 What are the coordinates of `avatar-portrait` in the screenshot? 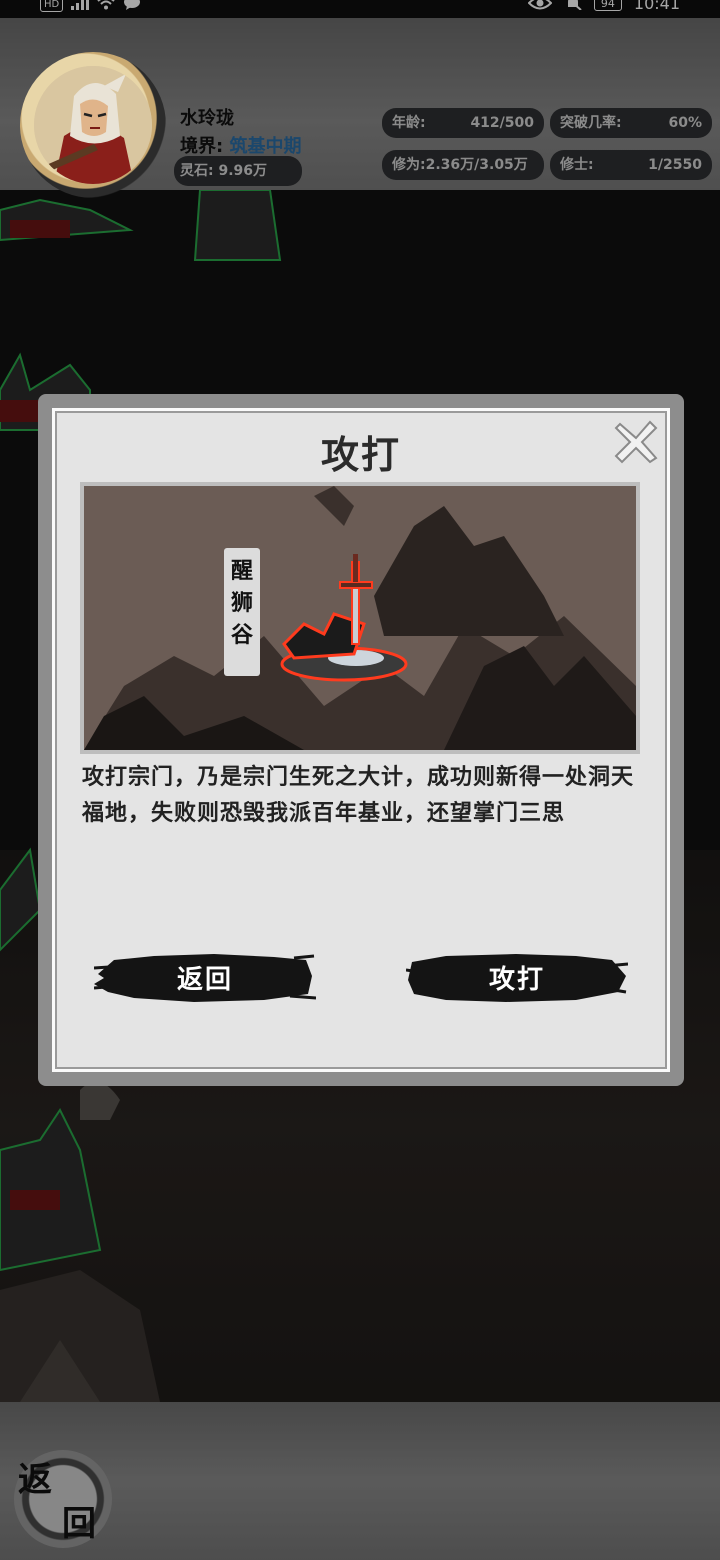 It's located at (93, 125).